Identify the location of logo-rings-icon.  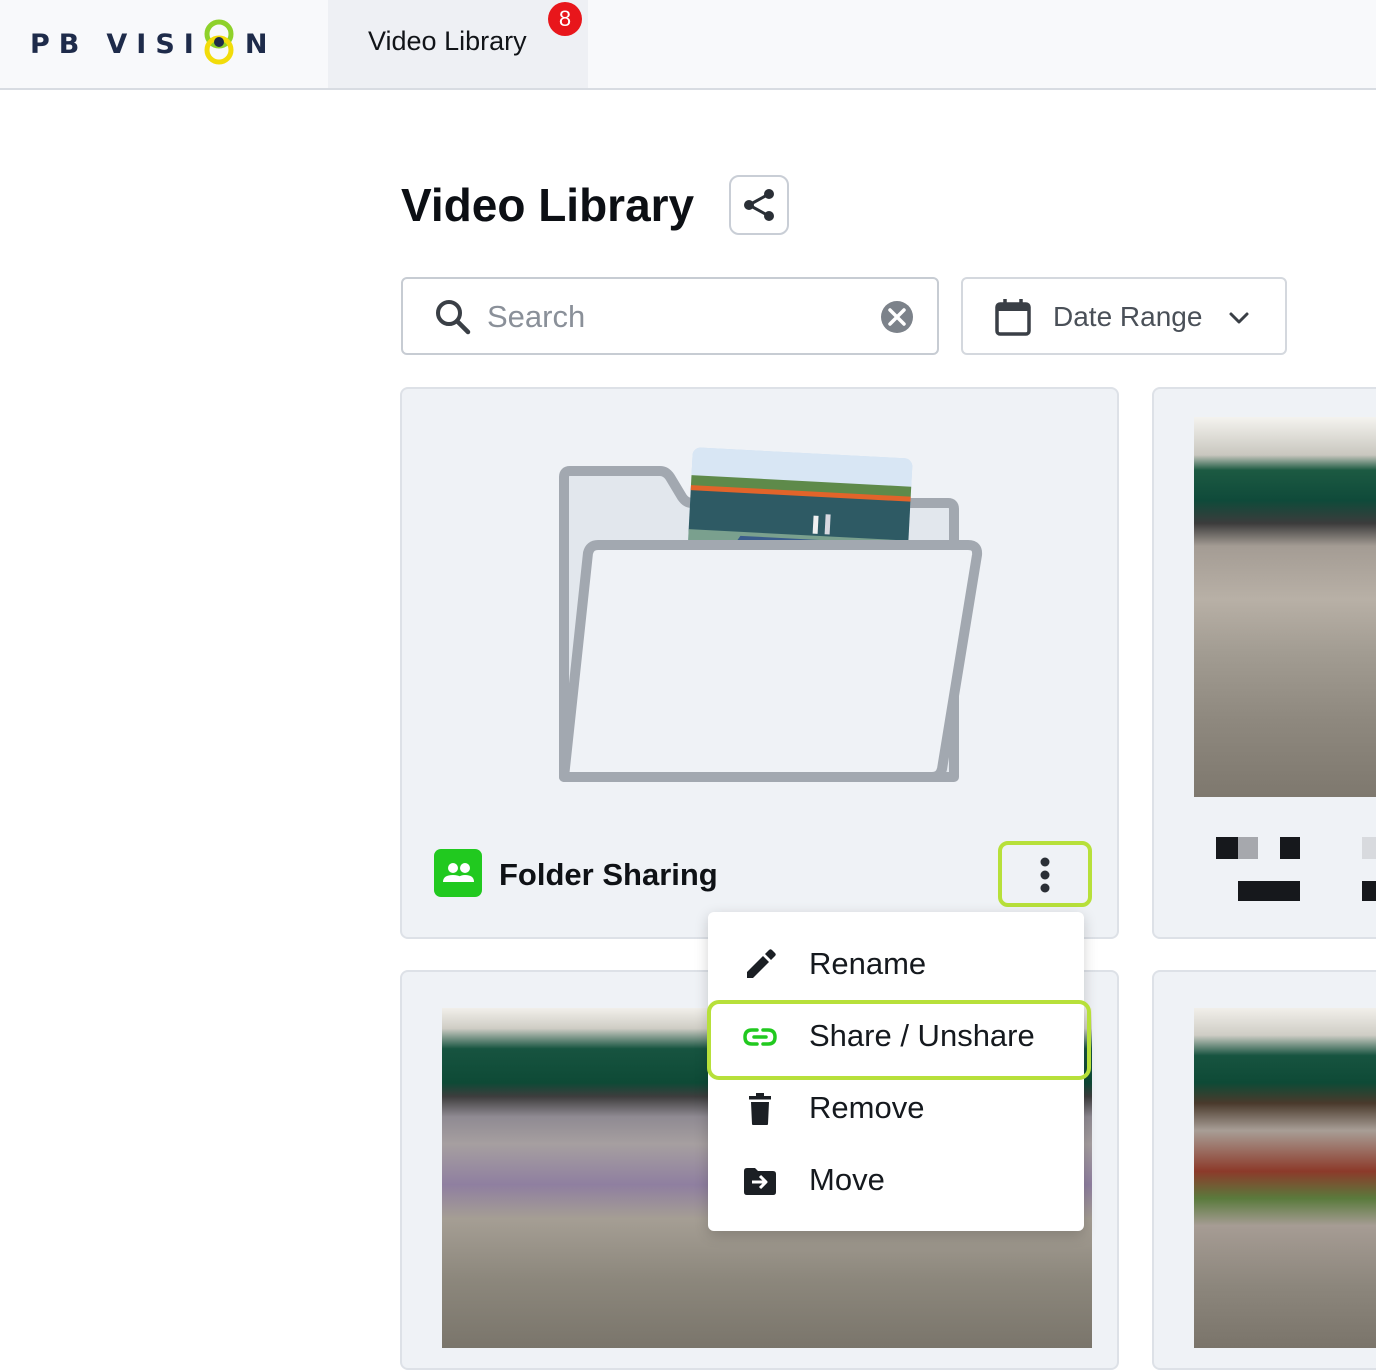
(221, 42).